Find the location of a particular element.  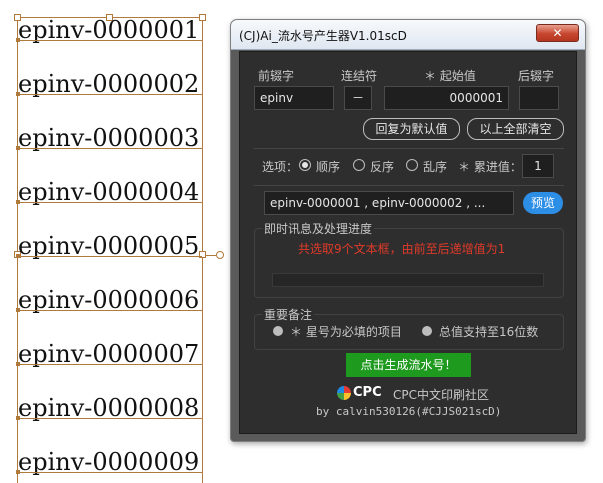

prefix-label: 前辍字 is located at coordinates (276, 76).